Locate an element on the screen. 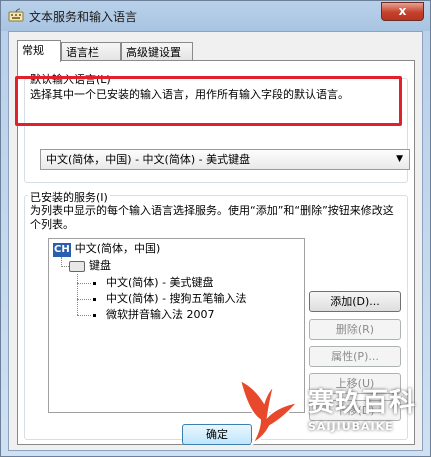 This screenshot has width=431, height=457. window-title: 文本服务和输入语言 is located at coordinates (83, 17).